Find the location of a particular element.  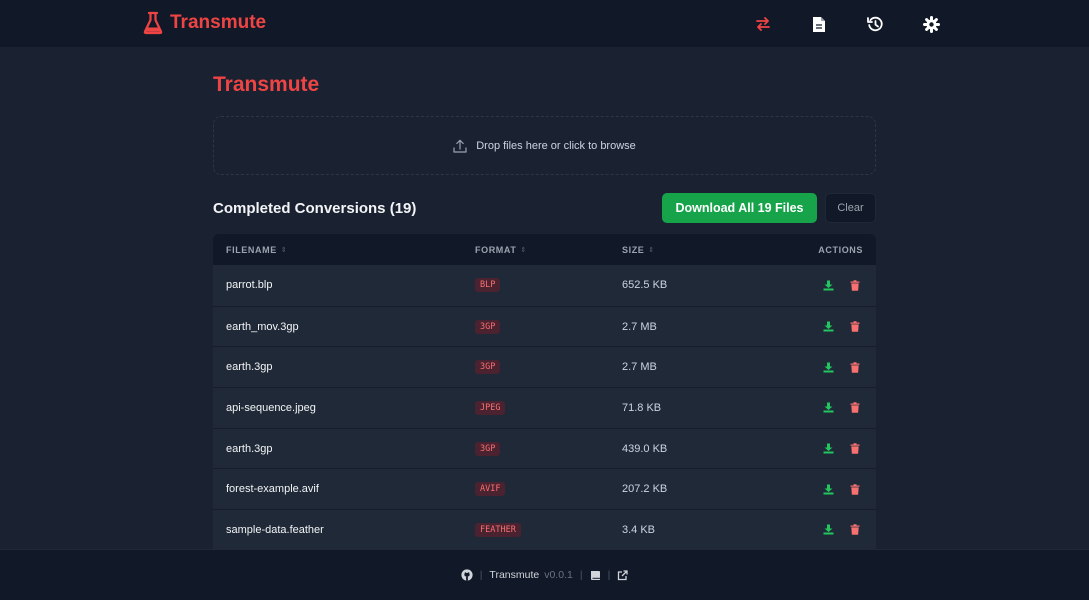

clear-button: Clear is located at coordinates (850, 208).